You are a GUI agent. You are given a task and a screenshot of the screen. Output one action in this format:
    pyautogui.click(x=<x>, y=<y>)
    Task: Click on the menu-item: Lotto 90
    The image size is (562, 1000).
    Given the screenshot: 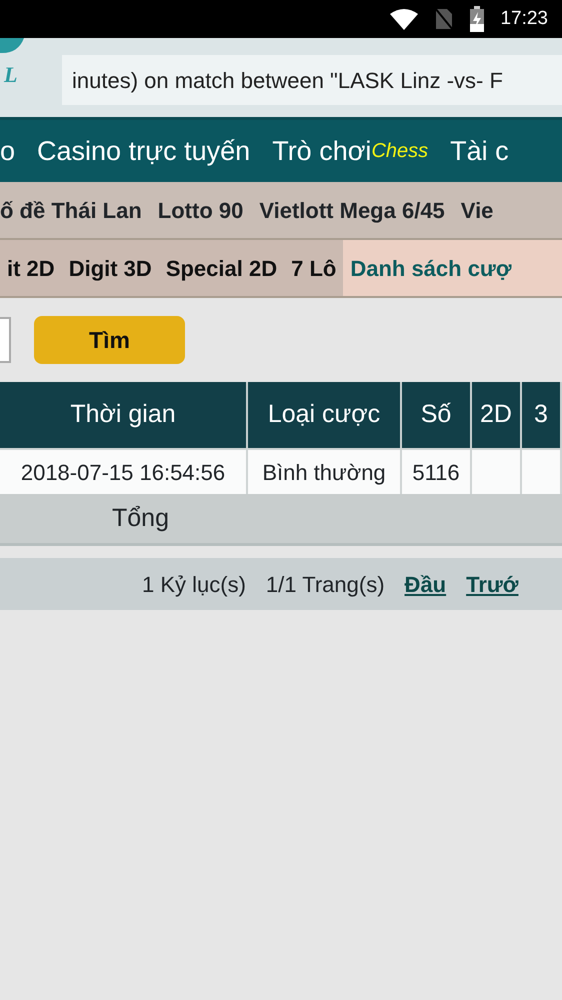 What is the action you would take?
    pyautogui.click(x=201, y=210)
    